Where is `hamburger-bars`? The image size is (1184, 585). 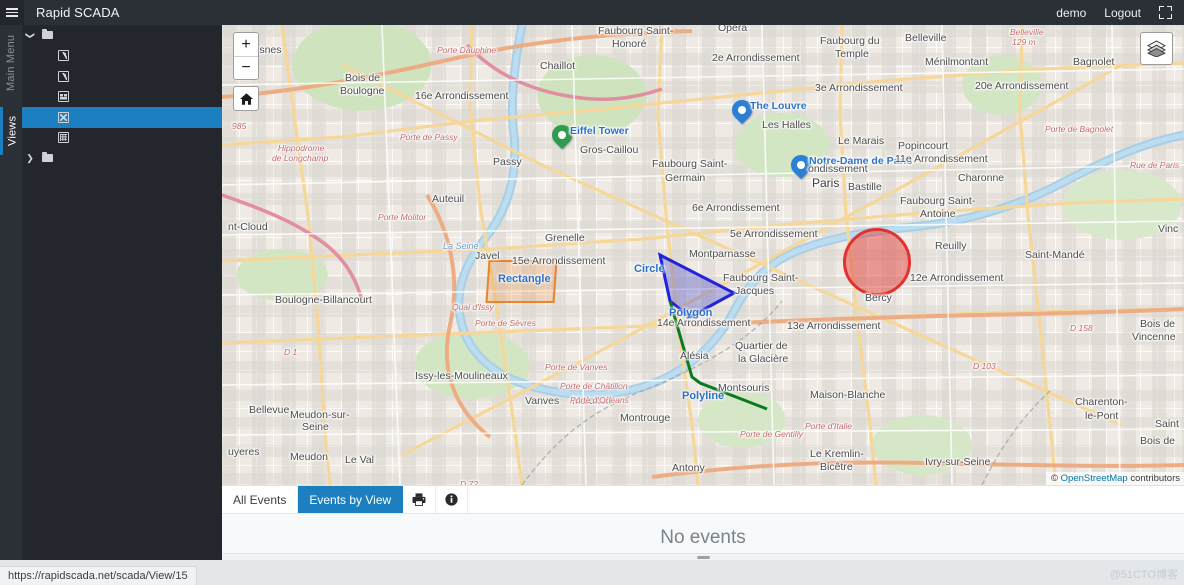 hamburger-bars is located at coordinates (12, 13).